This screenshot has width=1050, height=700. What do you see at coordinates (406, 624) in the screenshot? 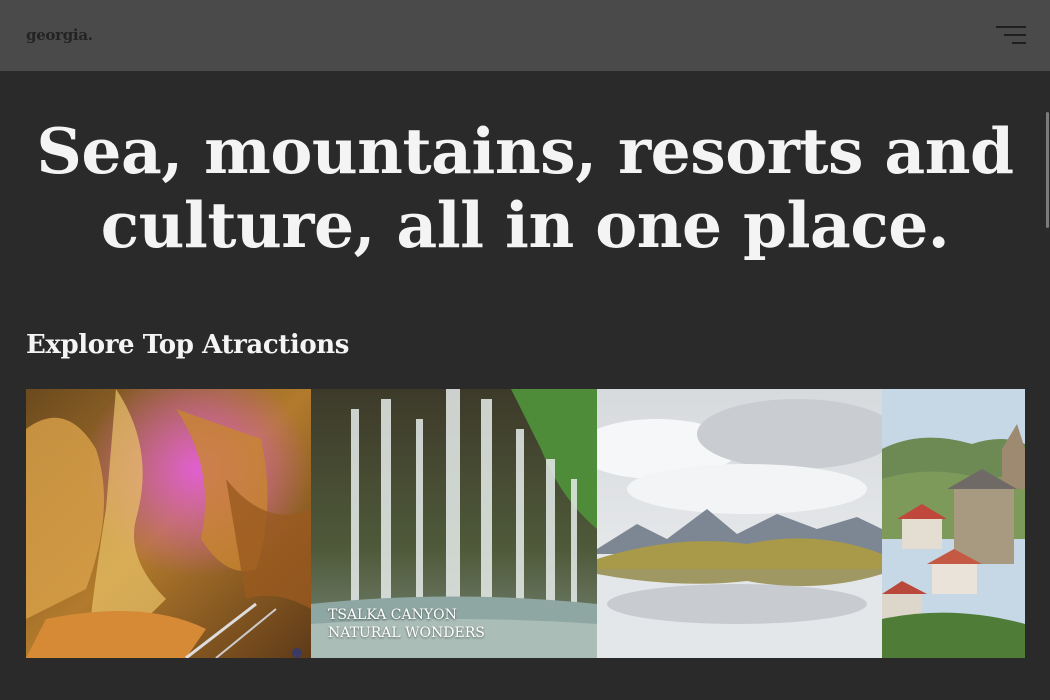
I see `card-caption: TSALKA CANYON NATURAL WONDERS` at bounding box center [406, 624].